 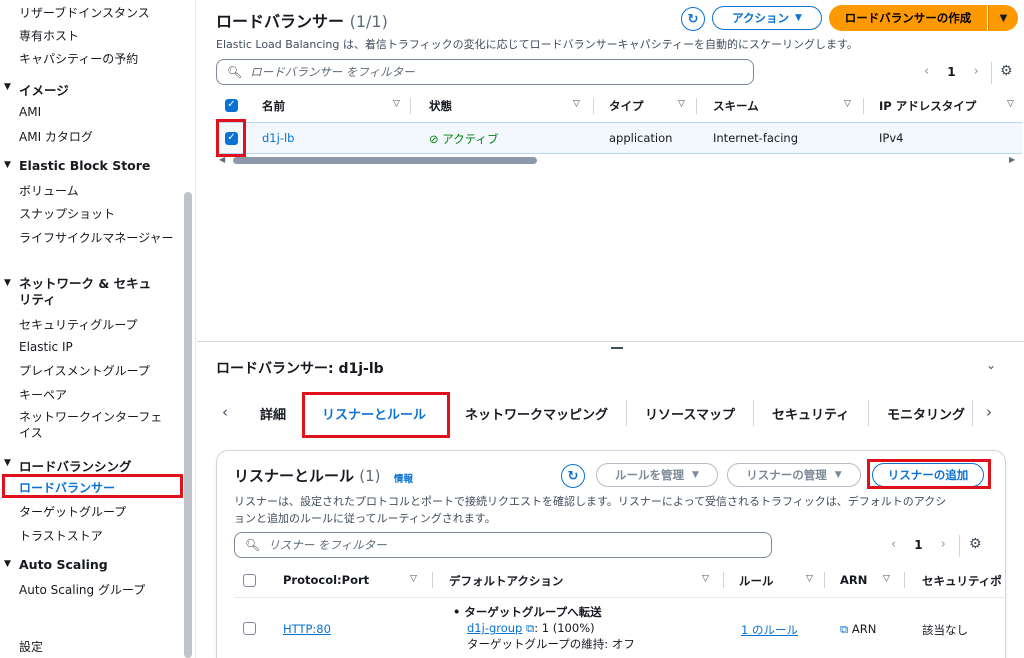 What do you see at coordinates (810, 413) in the screenshot?
I see `tab-security: セキュリティ` at bounding box center [810, 413].